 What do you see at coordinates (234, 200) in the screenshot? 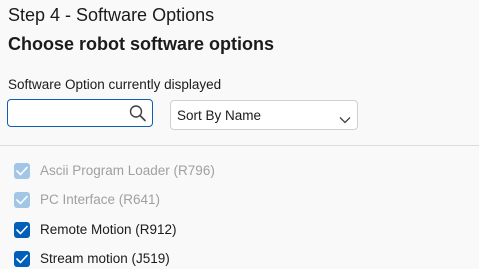
I see `option-row: PC Interface (R641)` at bounding box center [234, 200].